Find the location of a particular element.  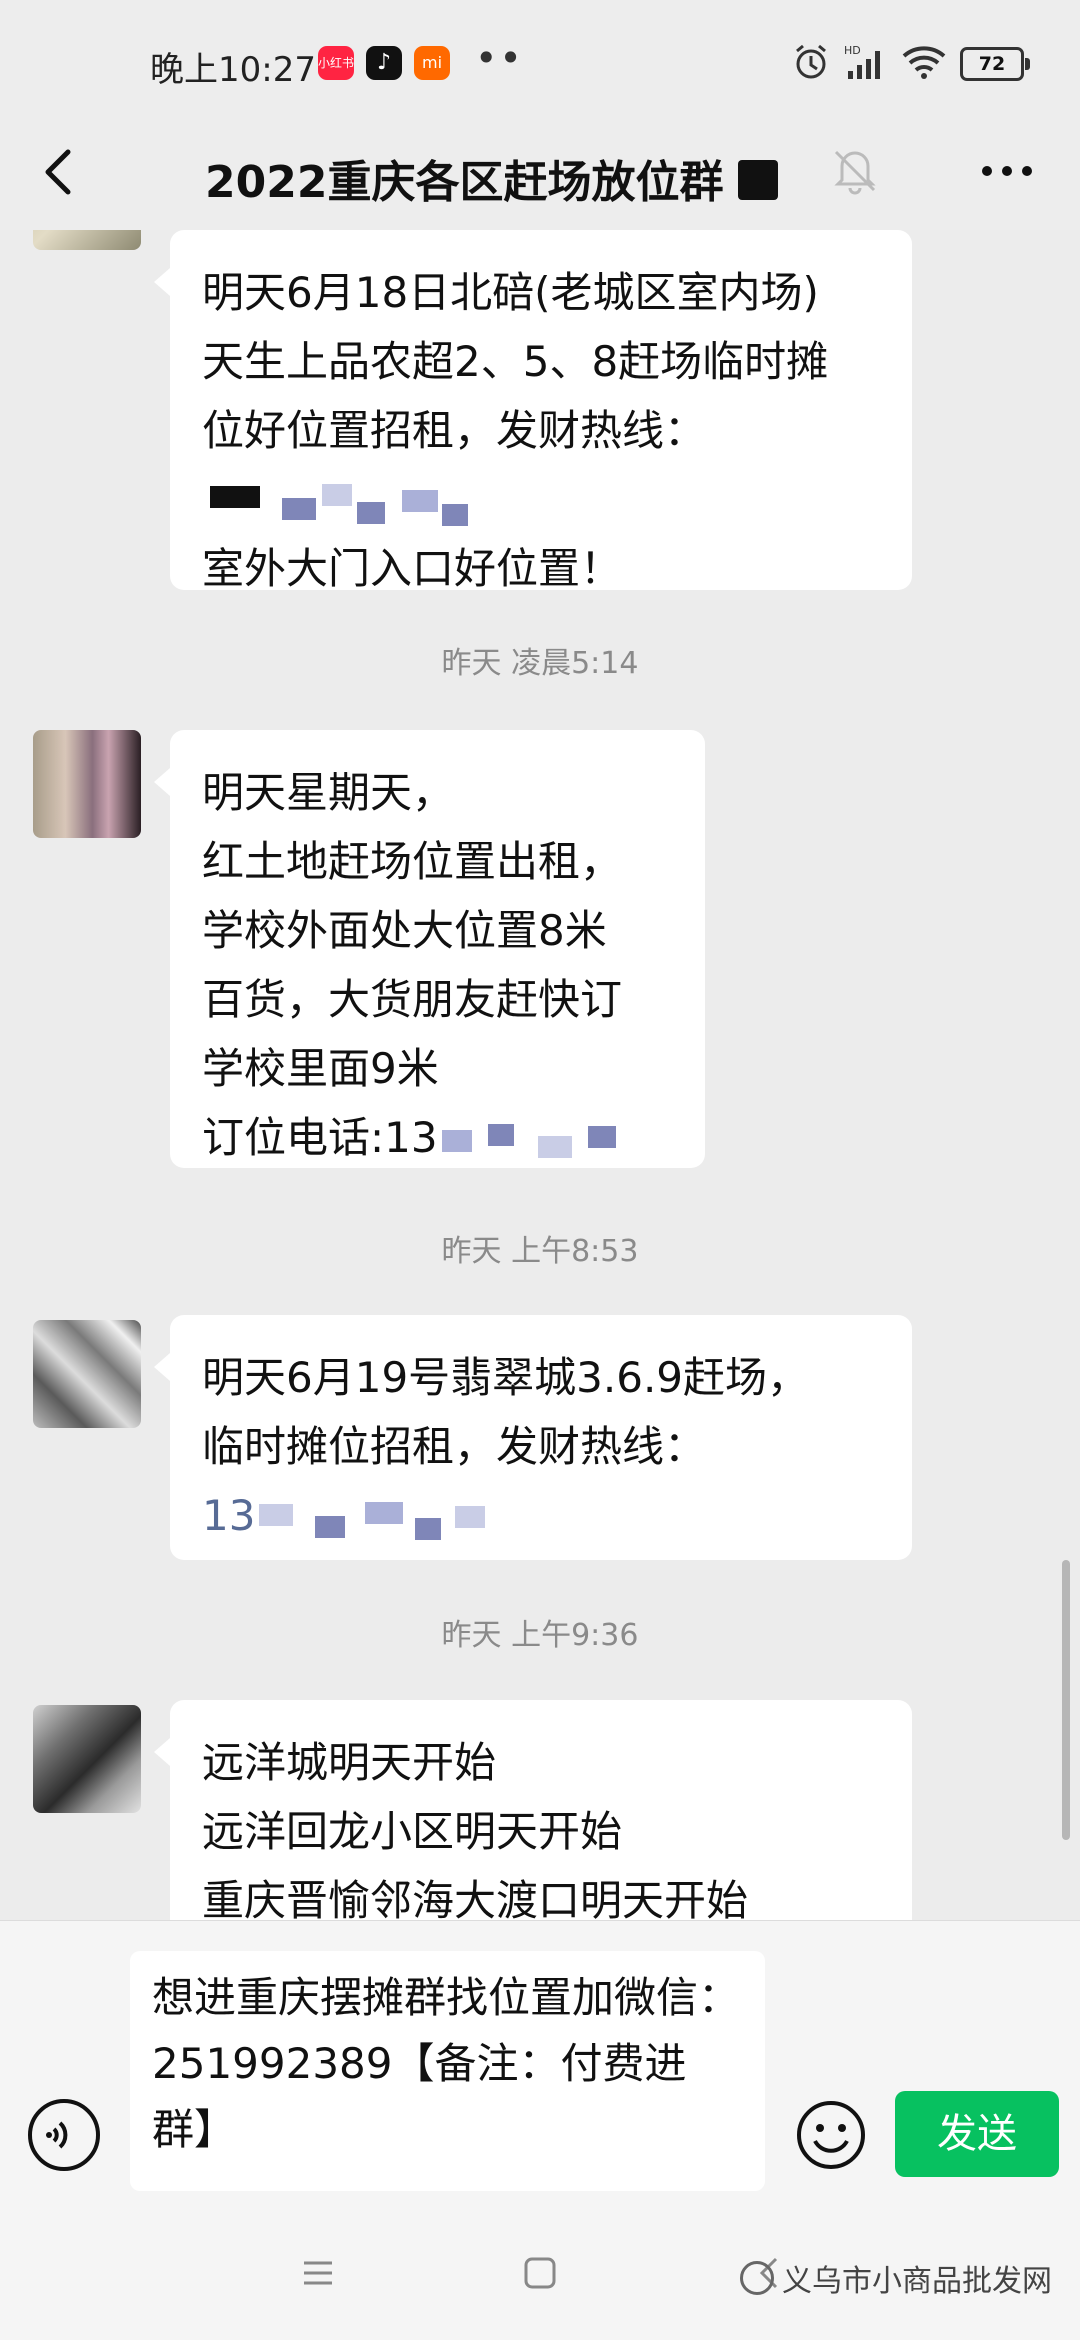

home-nav-icon is located at coordinates (540, 2275).